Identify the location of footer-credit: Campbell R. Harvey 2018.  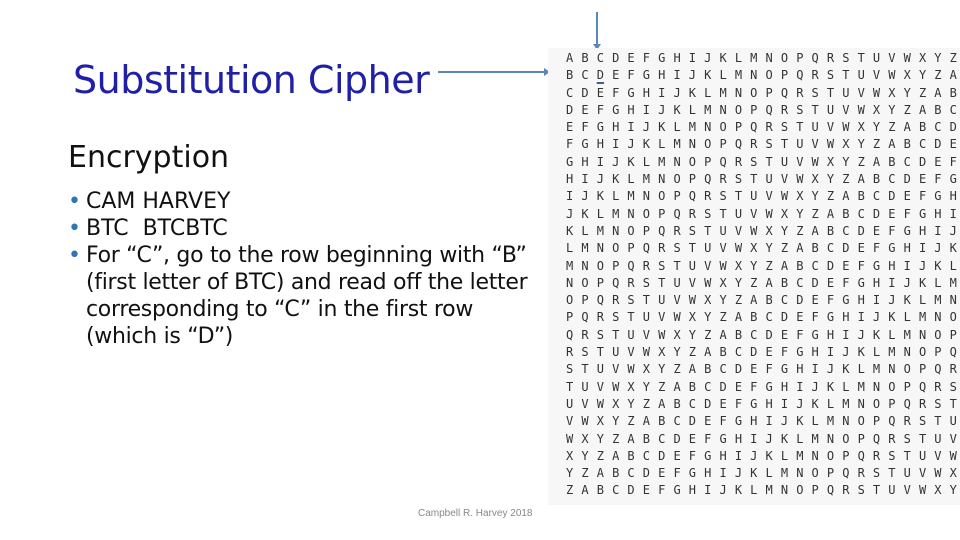
(475, 513).